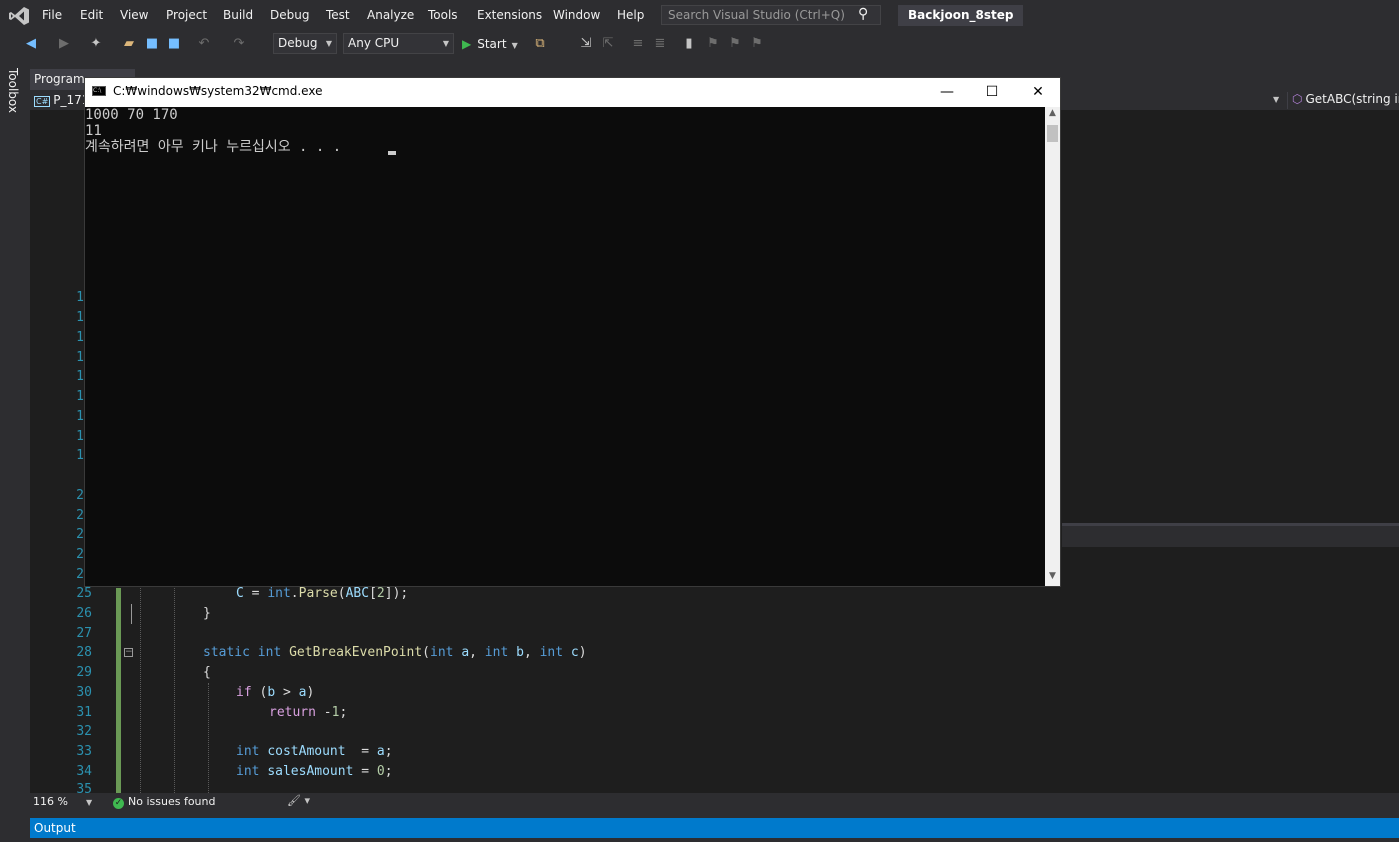  Describe the element at coordinates (15, 440) in the screenshot. I see `toolbox-panel` at that location.